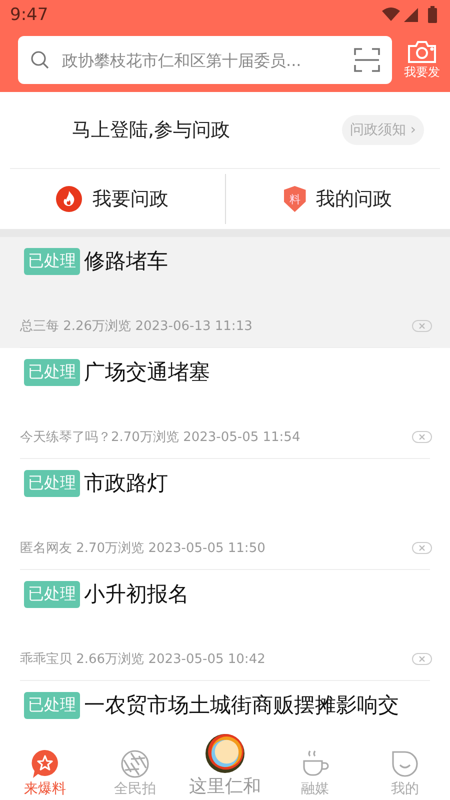 This screenshot has width=450, height=800. I want to click on post-title: 小升初报名, so click(136, 594).